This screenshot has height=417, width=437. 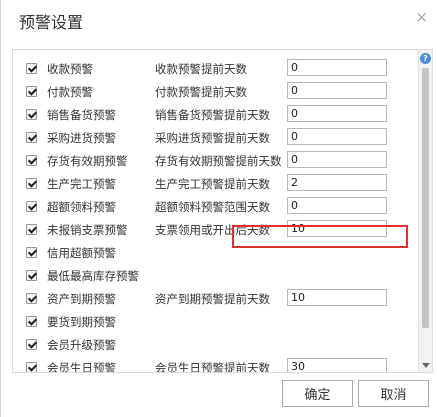 I want to click on setting-label: 收款预警提前天数, so click(x=201, y=69).